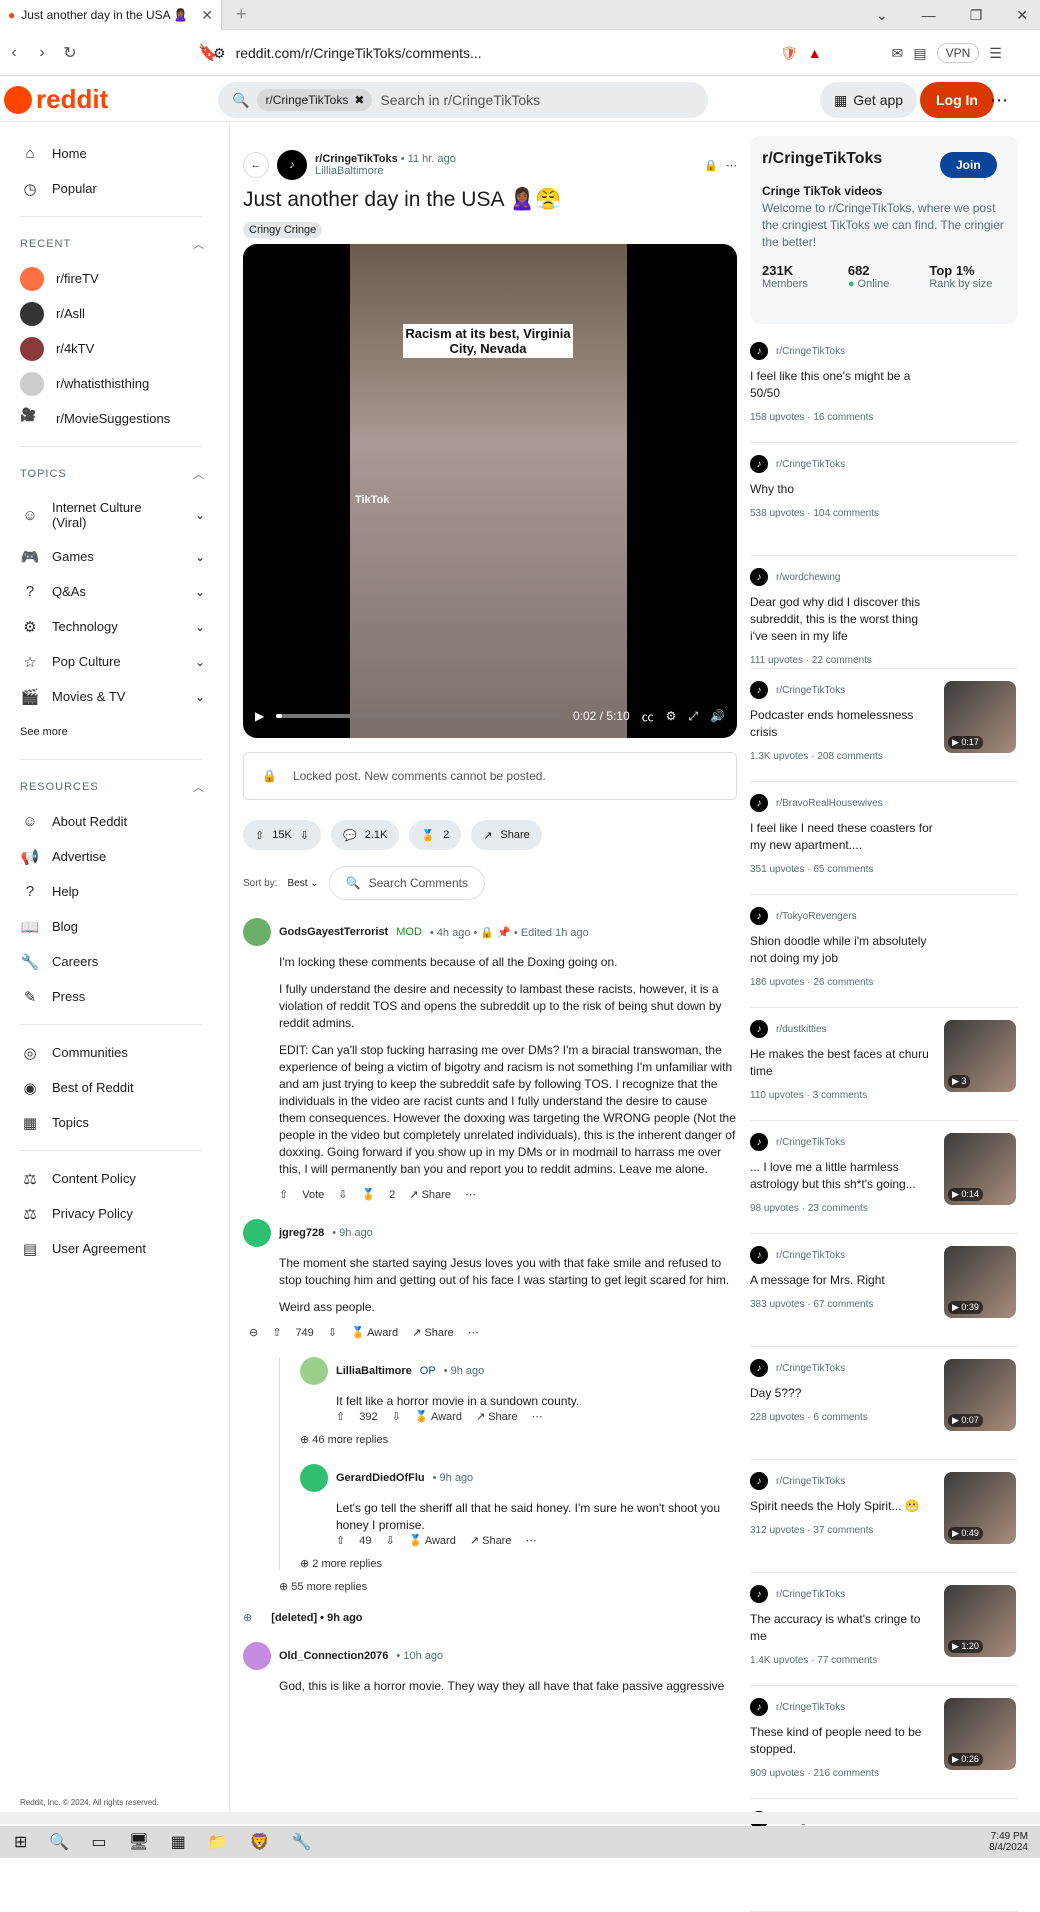 The height and width of the screenshot is (1912, 1040). What do you see at coordinates (380, 1478) in the screenshot?
I see `comment-user: GerardDiedOfFlu` at bounding box center [380, 1478].